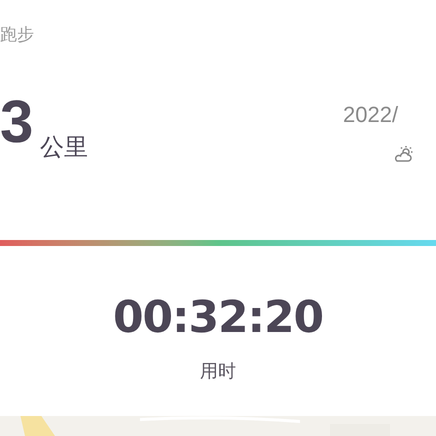  What do you see at coordinates (17, 122) in the screenshot?
I see `distance-value: 3` at bounding box center [17, 122].